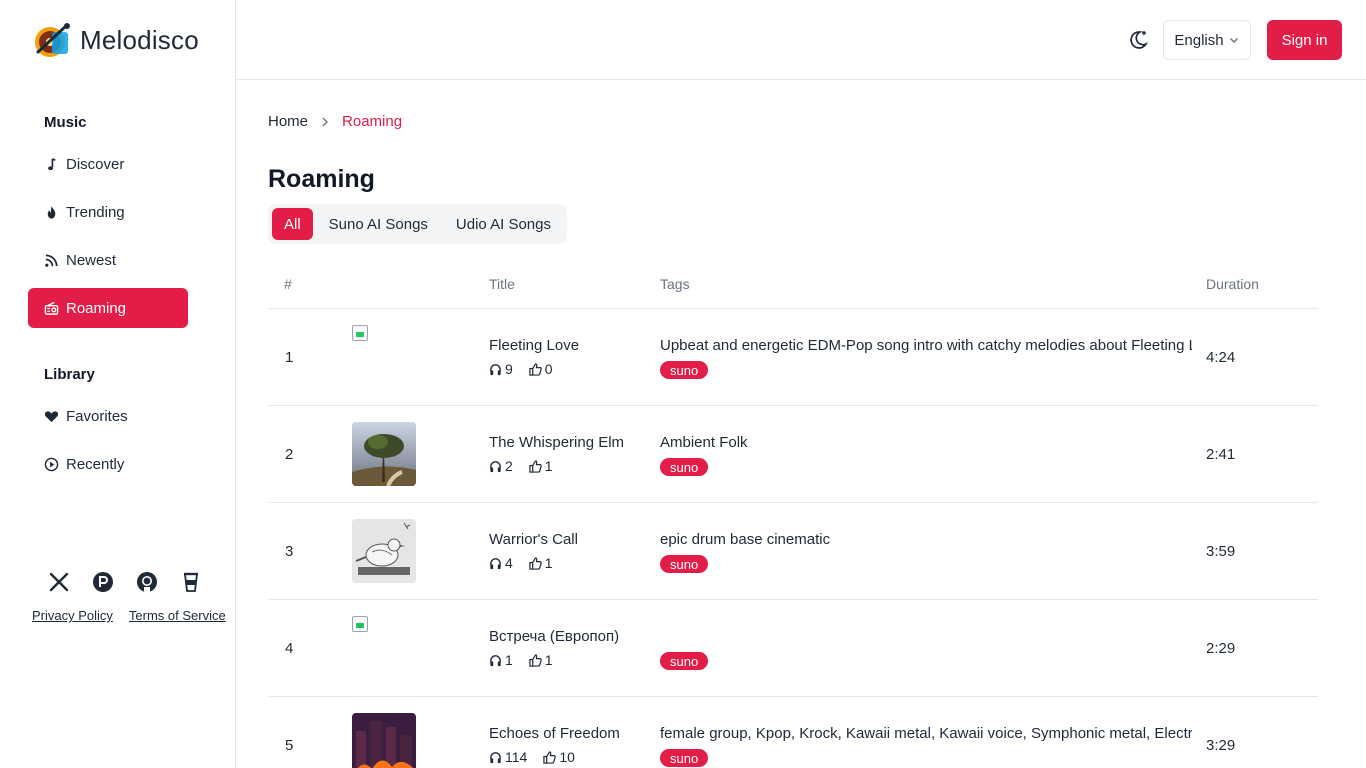  I want to click on terms-of-service-link: Terms of Service, so click(177, 615).